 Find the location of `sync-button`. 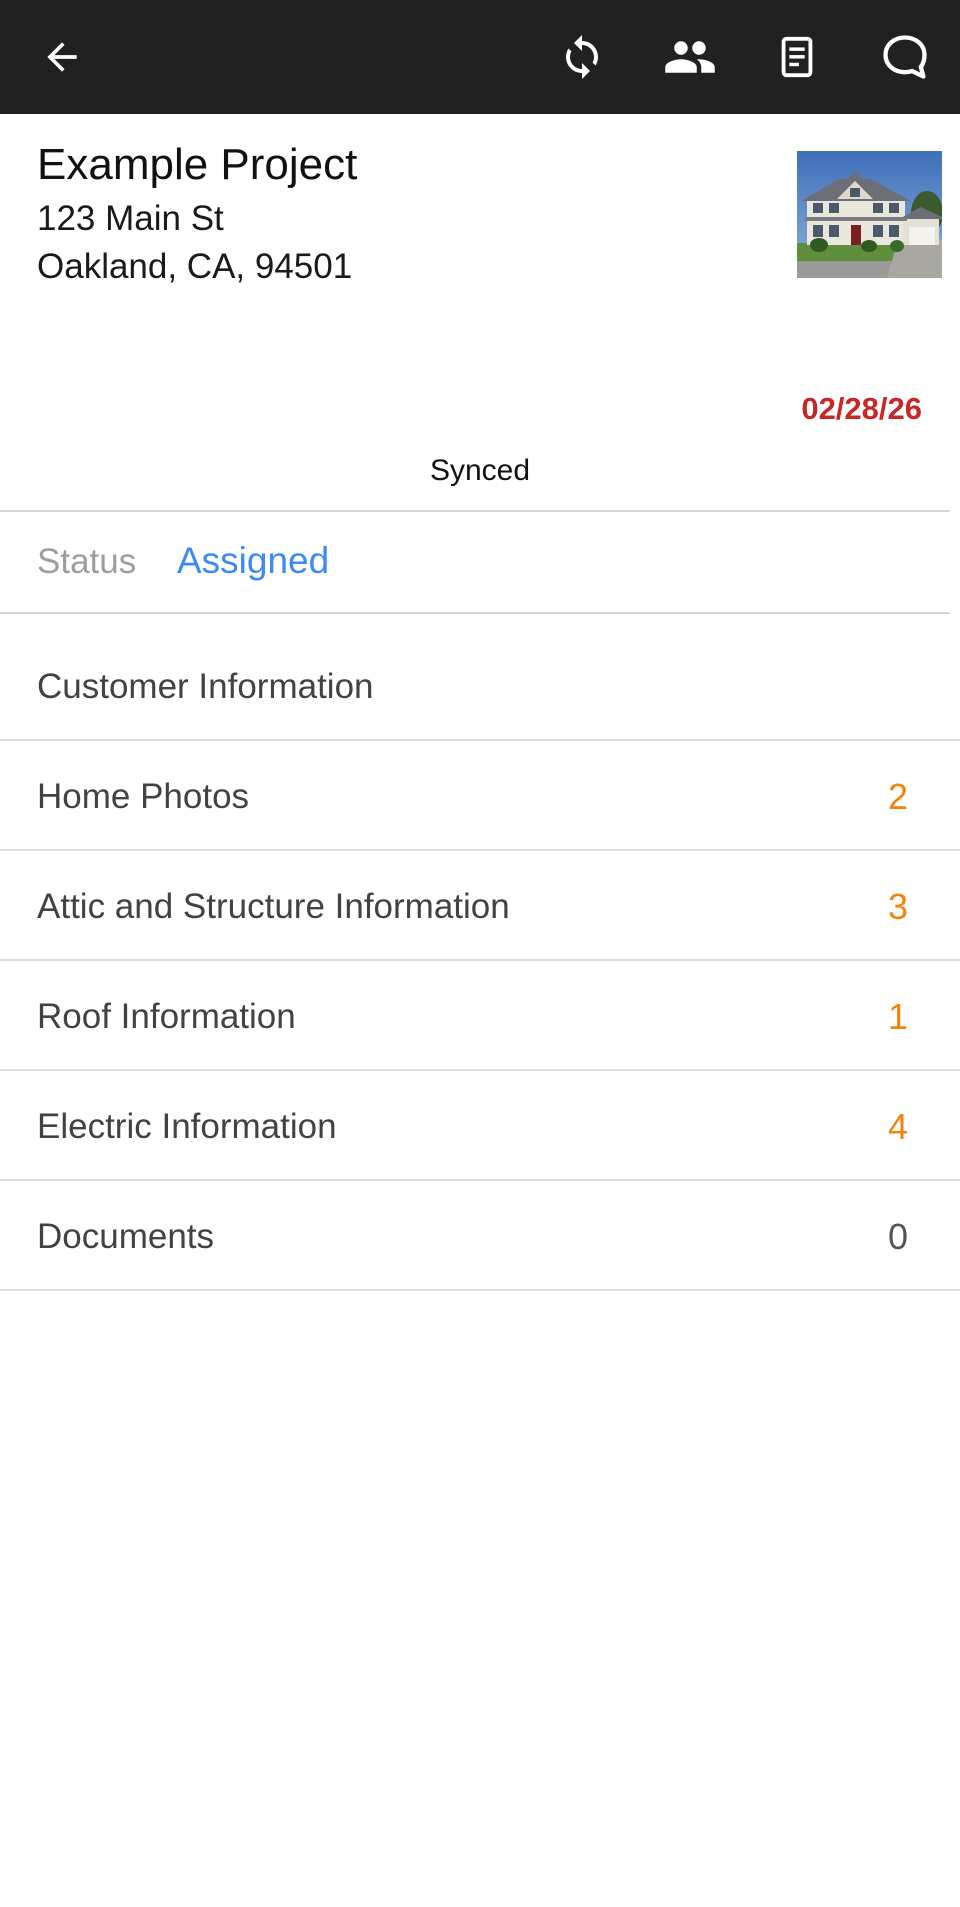

sync-button is located at coordinates (582, 57).